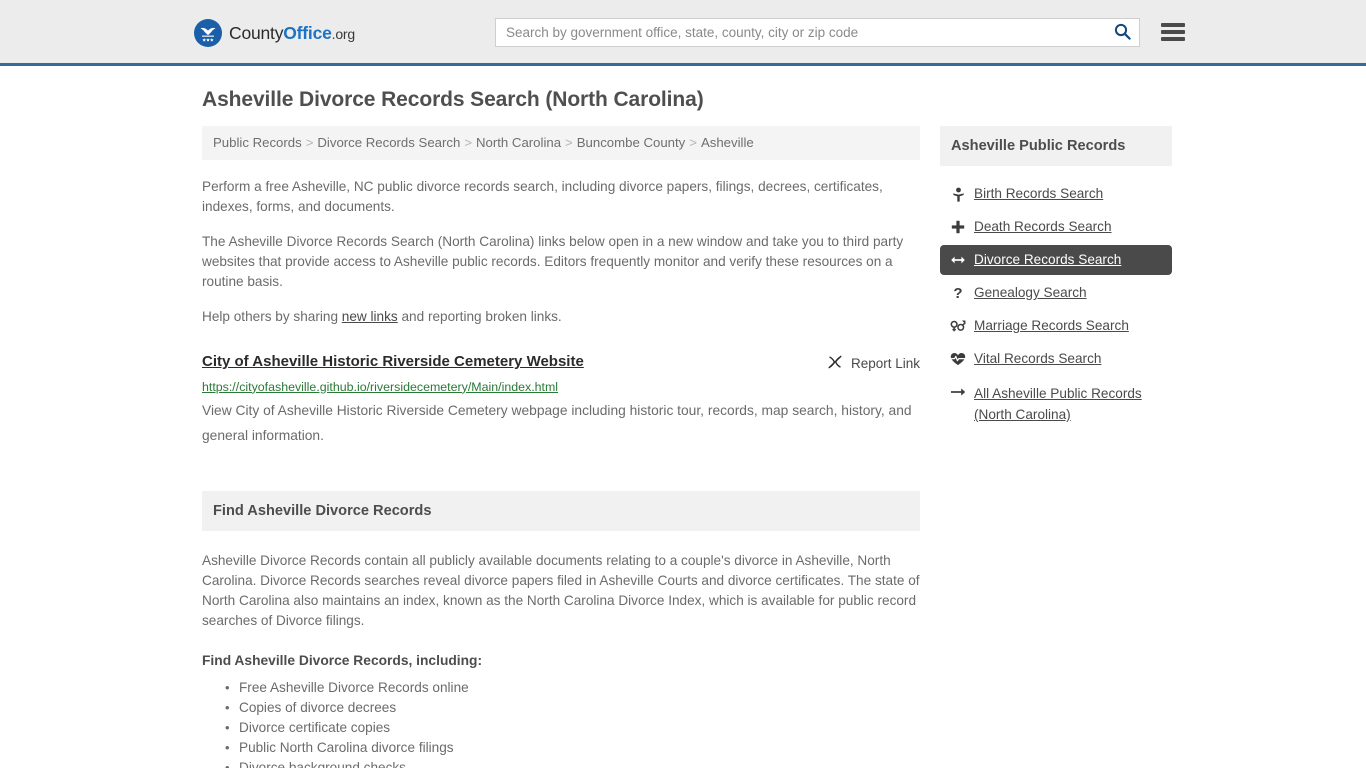 The image size is (1366, 768). Describe the element at coordinates (518, 142) in the screenshot. I see `breadcrumb-item-north-carolina: North Carolina` at that location.